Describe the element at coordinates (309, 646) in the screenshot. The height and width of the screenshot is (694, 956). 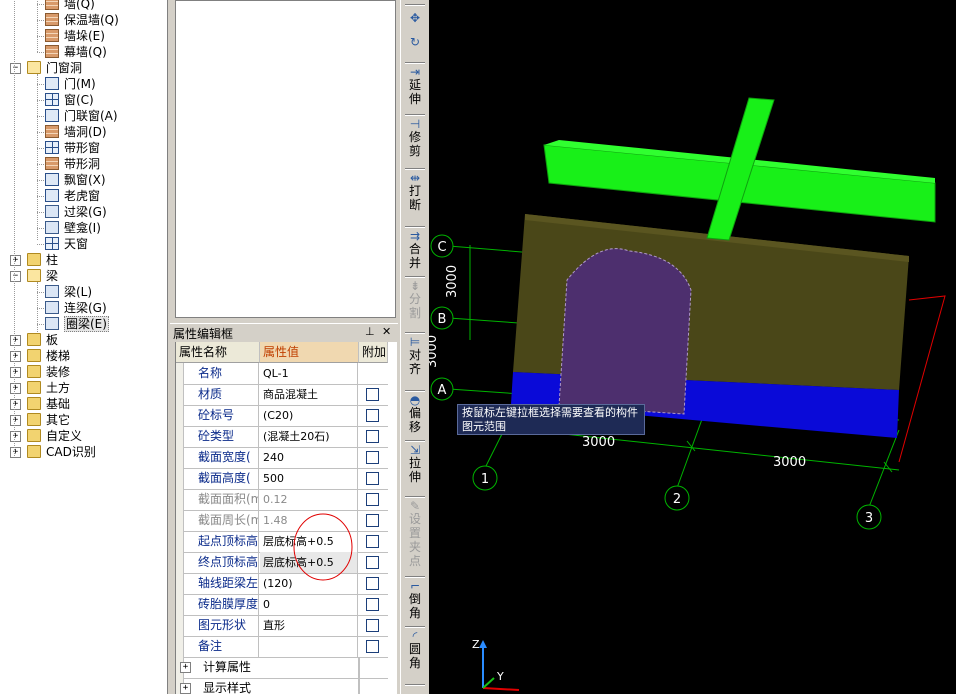
I see `property-value` at that location.